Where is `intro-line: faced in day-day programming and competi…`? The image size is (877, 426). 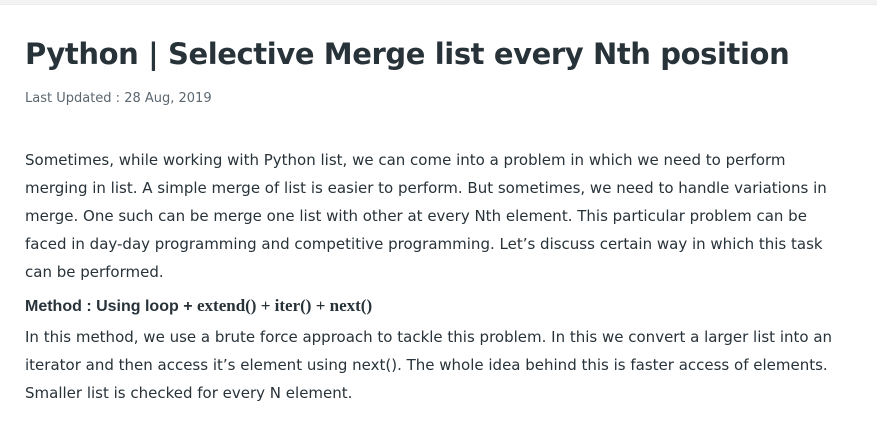
intro-line: faced in day-day programming and competi… is located at coordinates (424, 244).